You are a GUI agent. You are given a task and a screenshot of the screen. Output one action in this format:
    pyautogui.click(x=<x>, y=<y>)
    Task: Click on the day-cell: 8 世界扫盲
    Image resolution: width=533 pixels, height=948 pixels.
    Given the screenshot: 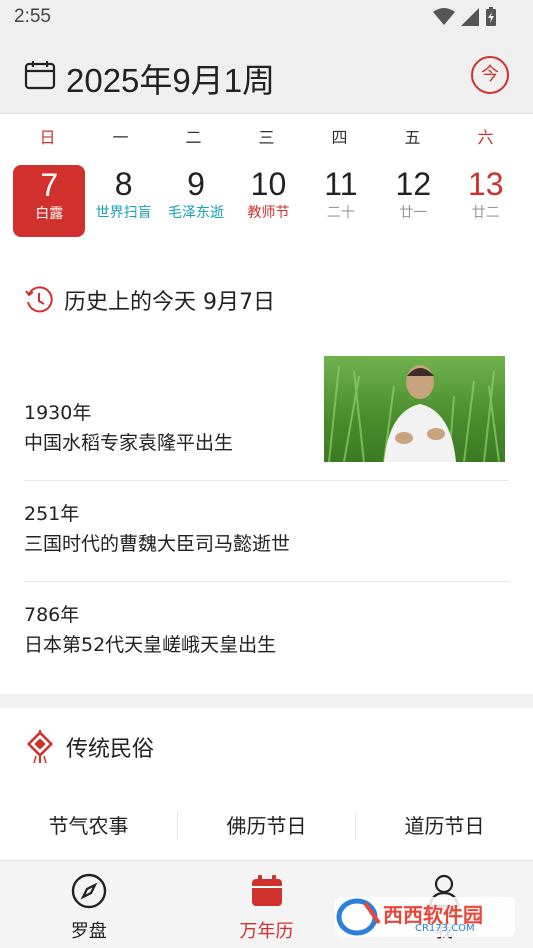 What is the action you would take?
    pyautogui.click(x=123, y=201)
    